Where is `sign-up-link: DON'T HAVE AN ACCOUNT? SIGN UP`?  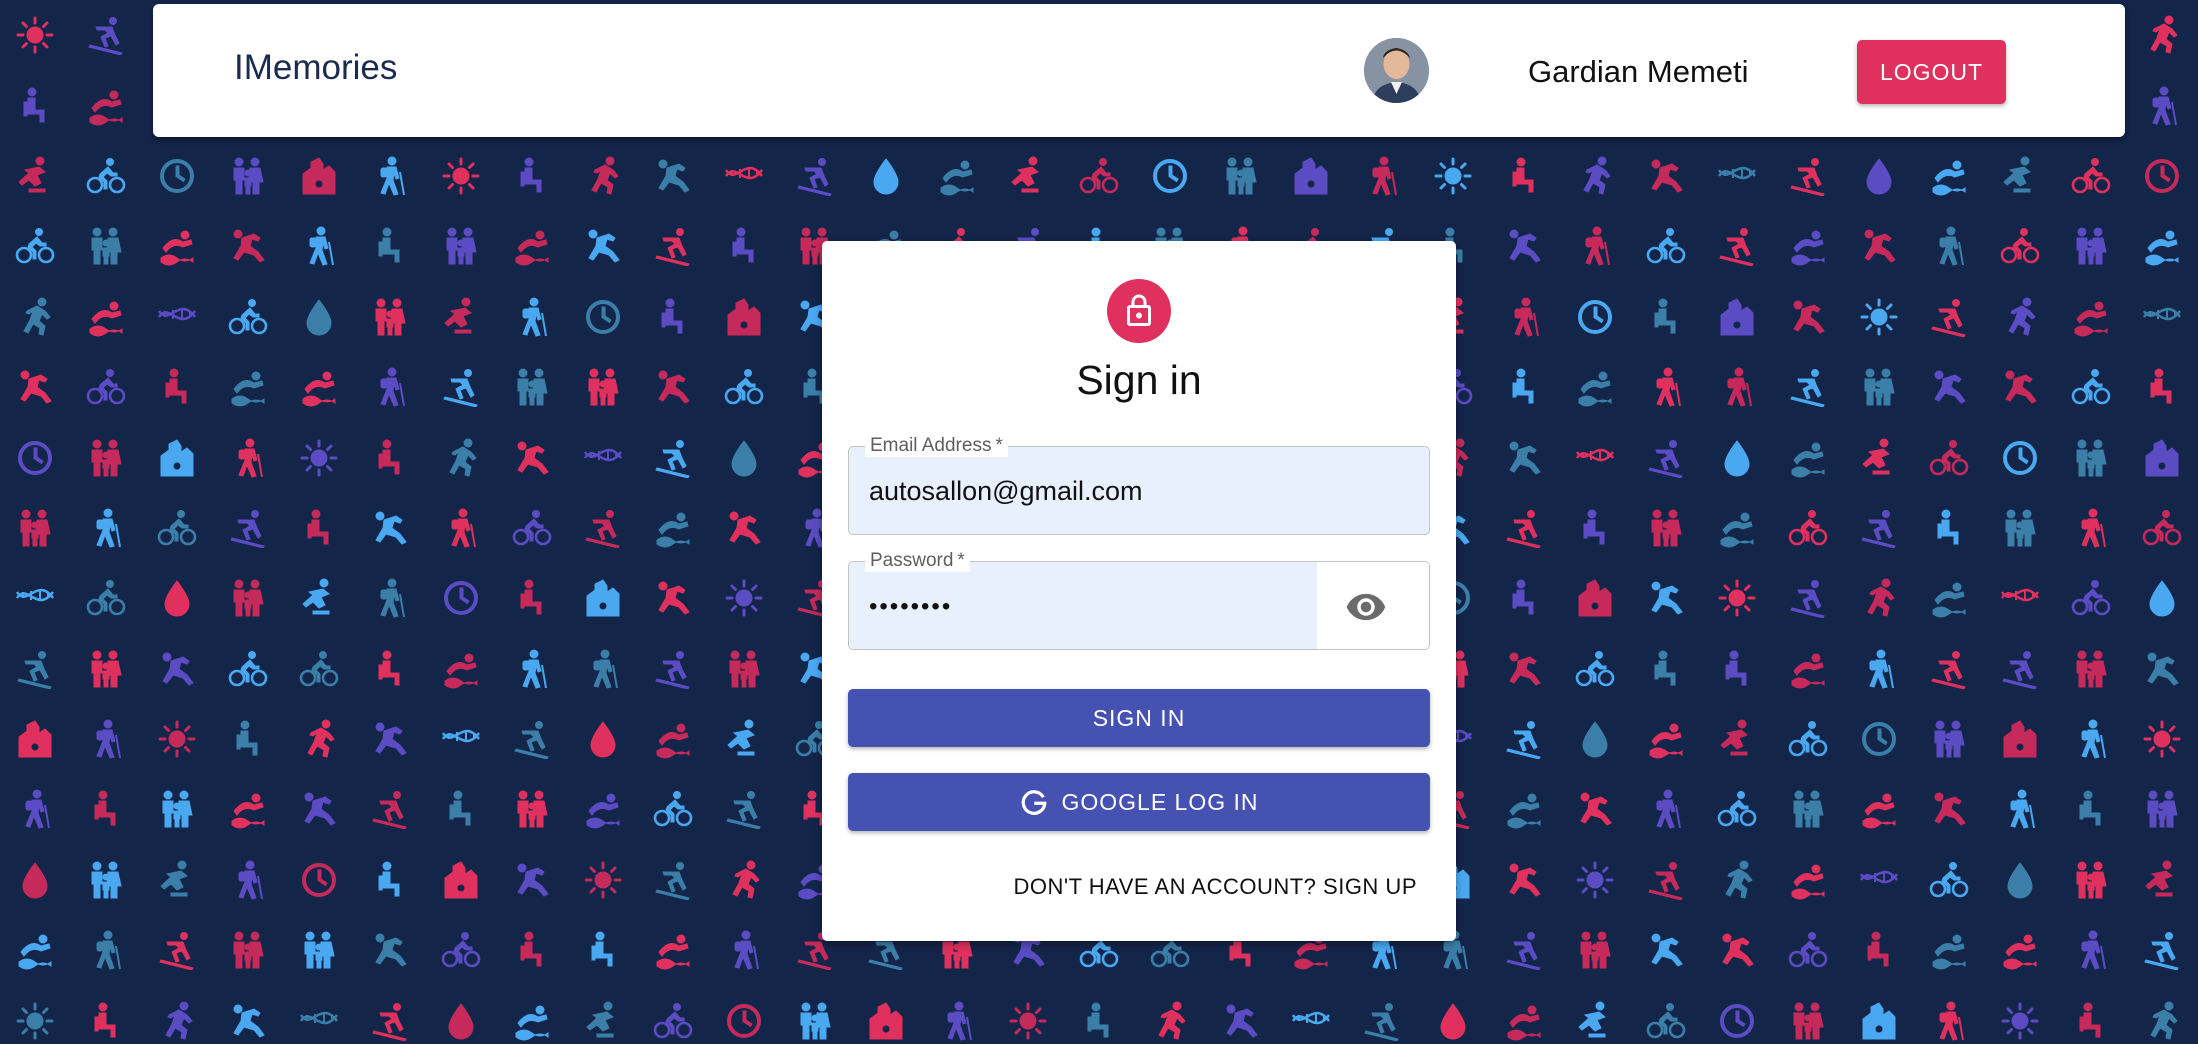 sign-up-link: DON'T HAVE AN ACCOUNT? SIGN UP is located at coordinates (1215, 887).